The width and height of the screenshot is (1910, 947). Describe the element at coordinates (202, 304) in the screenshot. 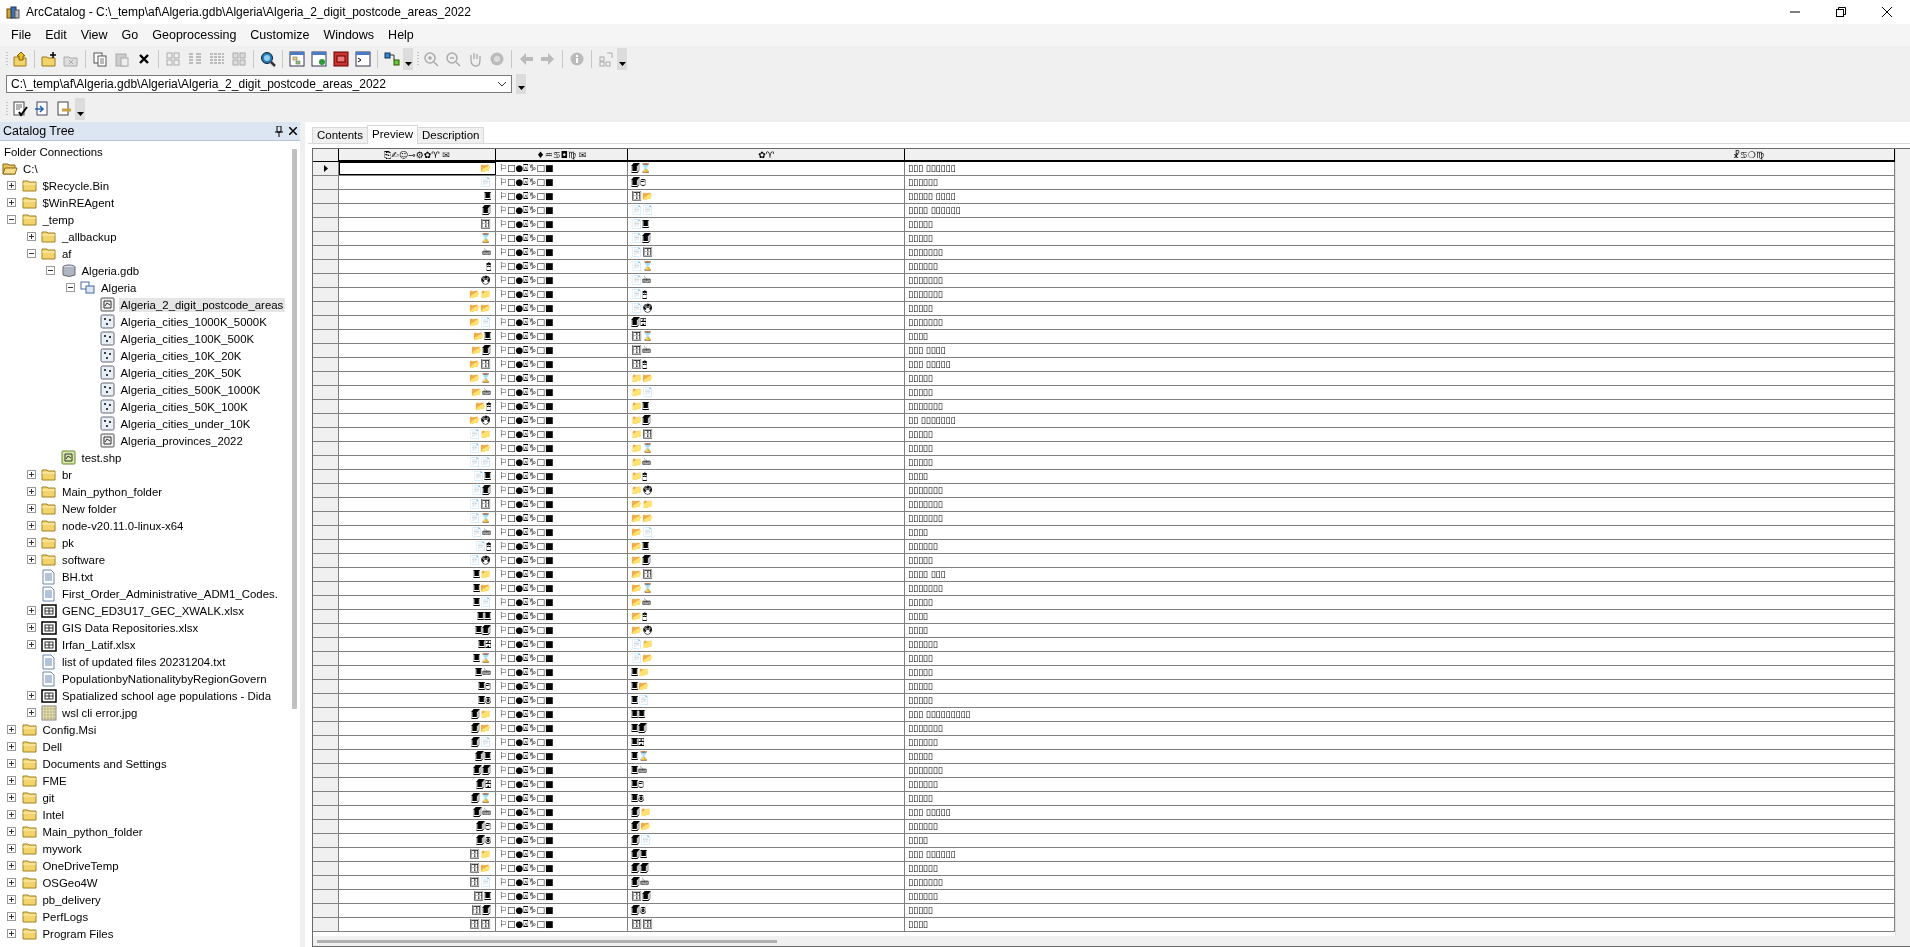

I see `tree-item: Algeria_2_digit_postcode_areas` at that location.